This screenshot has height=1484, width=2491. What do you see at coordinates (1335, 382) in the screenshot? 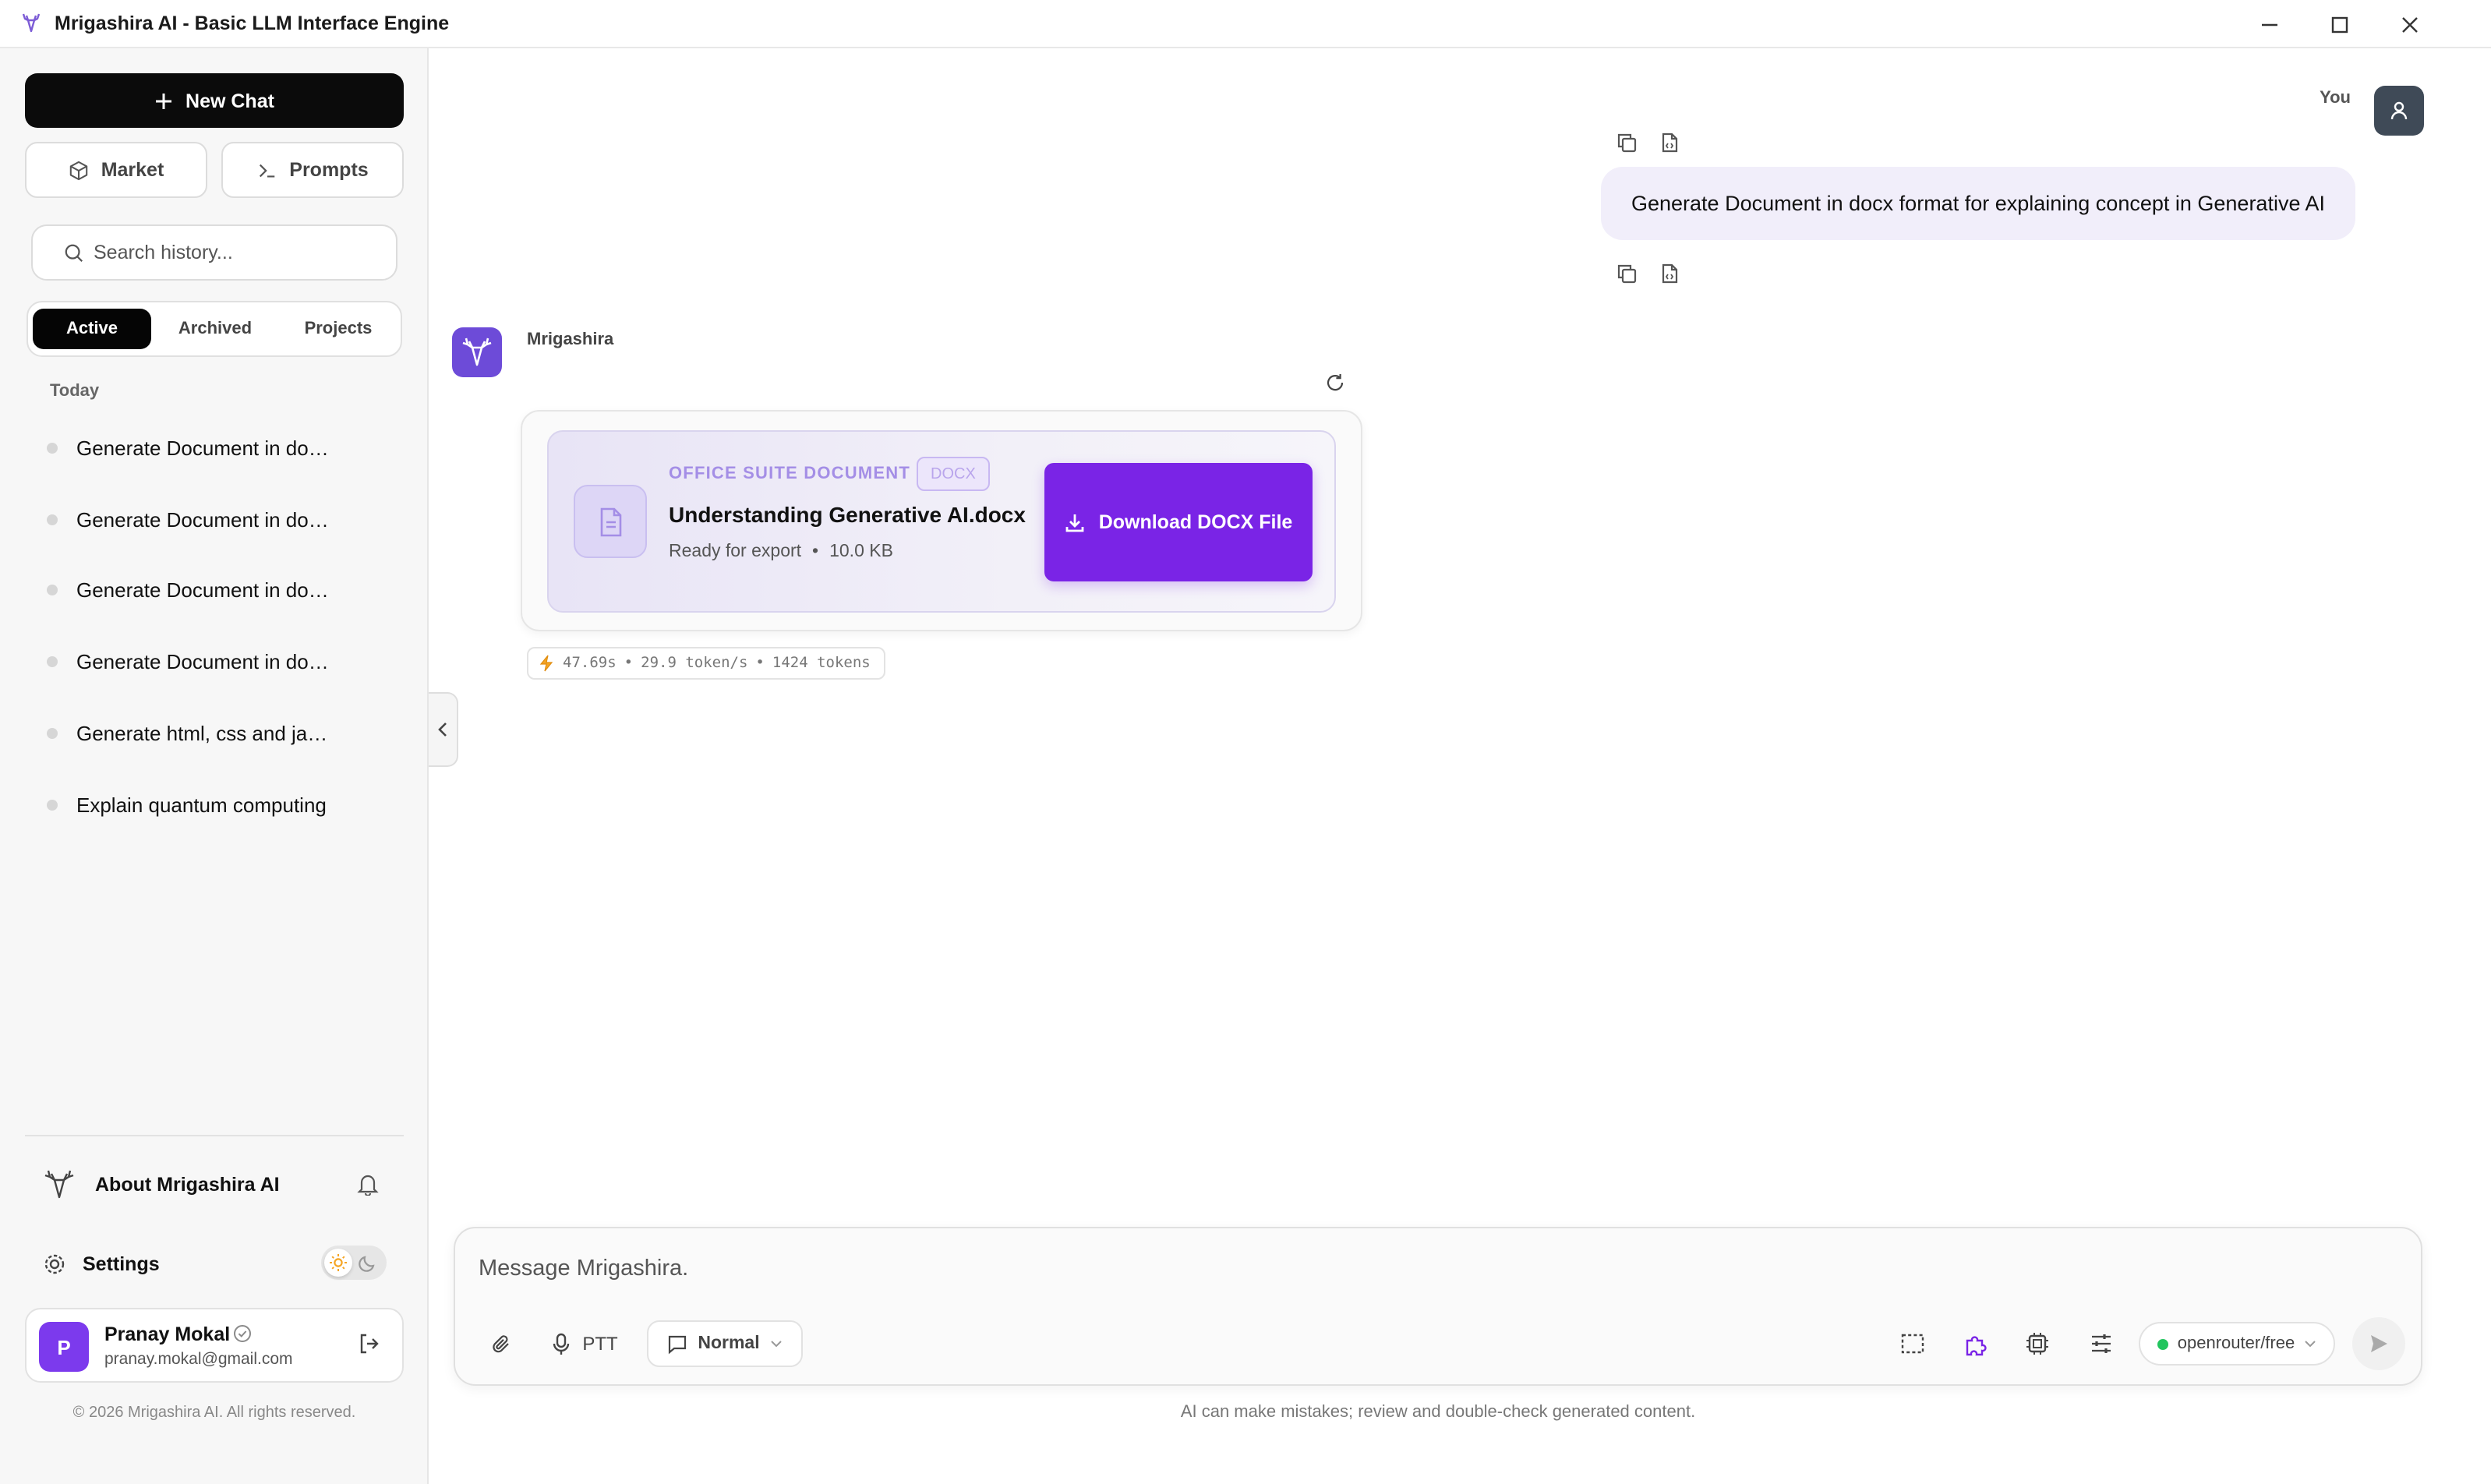
I see `refresh-icon` at bounding box center [1335, 382].